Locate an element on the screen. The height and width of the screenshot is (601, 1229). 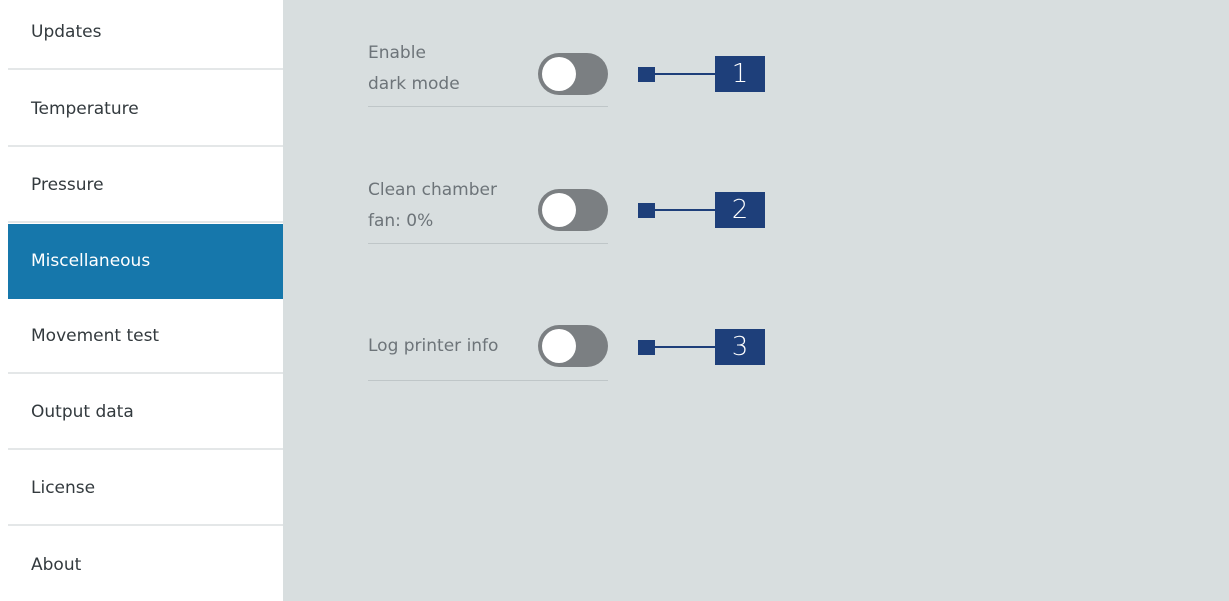
log-printer-toggle is located at coordinates (573, 346).